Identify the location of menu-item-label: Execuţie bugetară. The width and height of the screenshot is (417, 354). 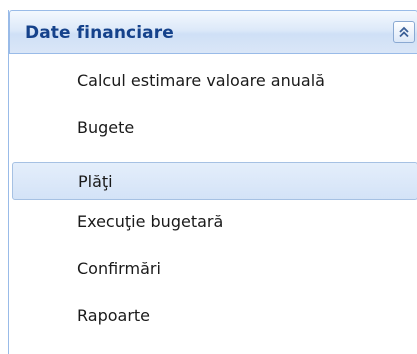
(150, 221).